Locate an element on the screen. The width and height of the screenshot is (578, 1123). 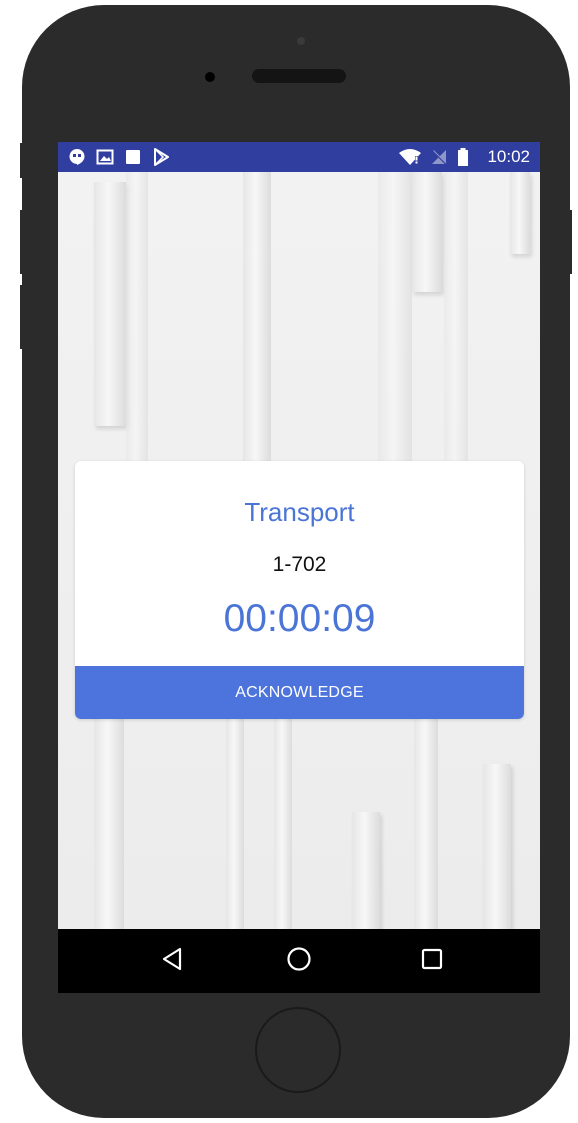
recents-icon is located at coordinates (432, 961).